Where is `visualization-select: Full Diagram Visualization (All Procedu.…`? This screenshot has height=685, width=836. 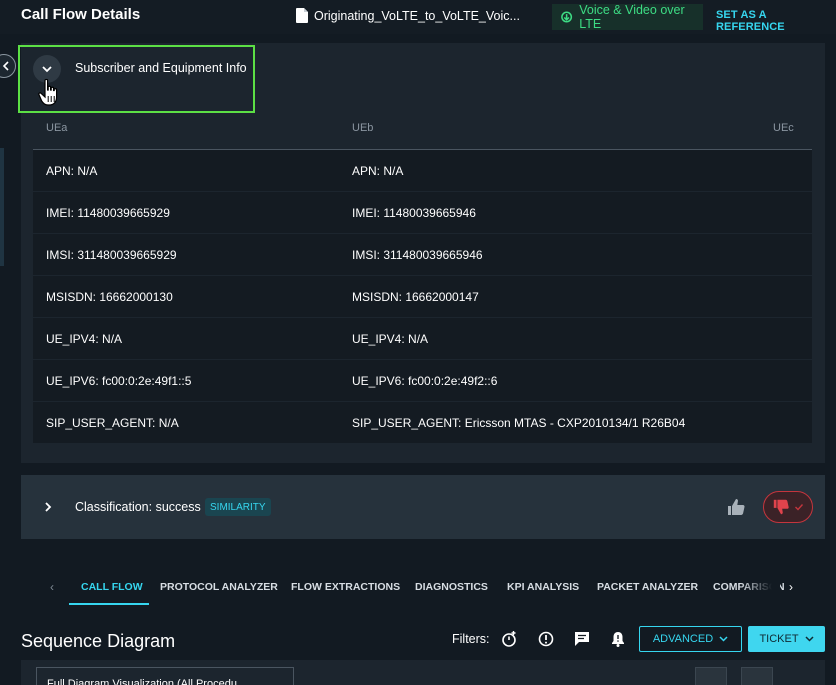 visualization-select: Full Diagram Visualization (All Procedu.… is located at coordinates (165, 676).